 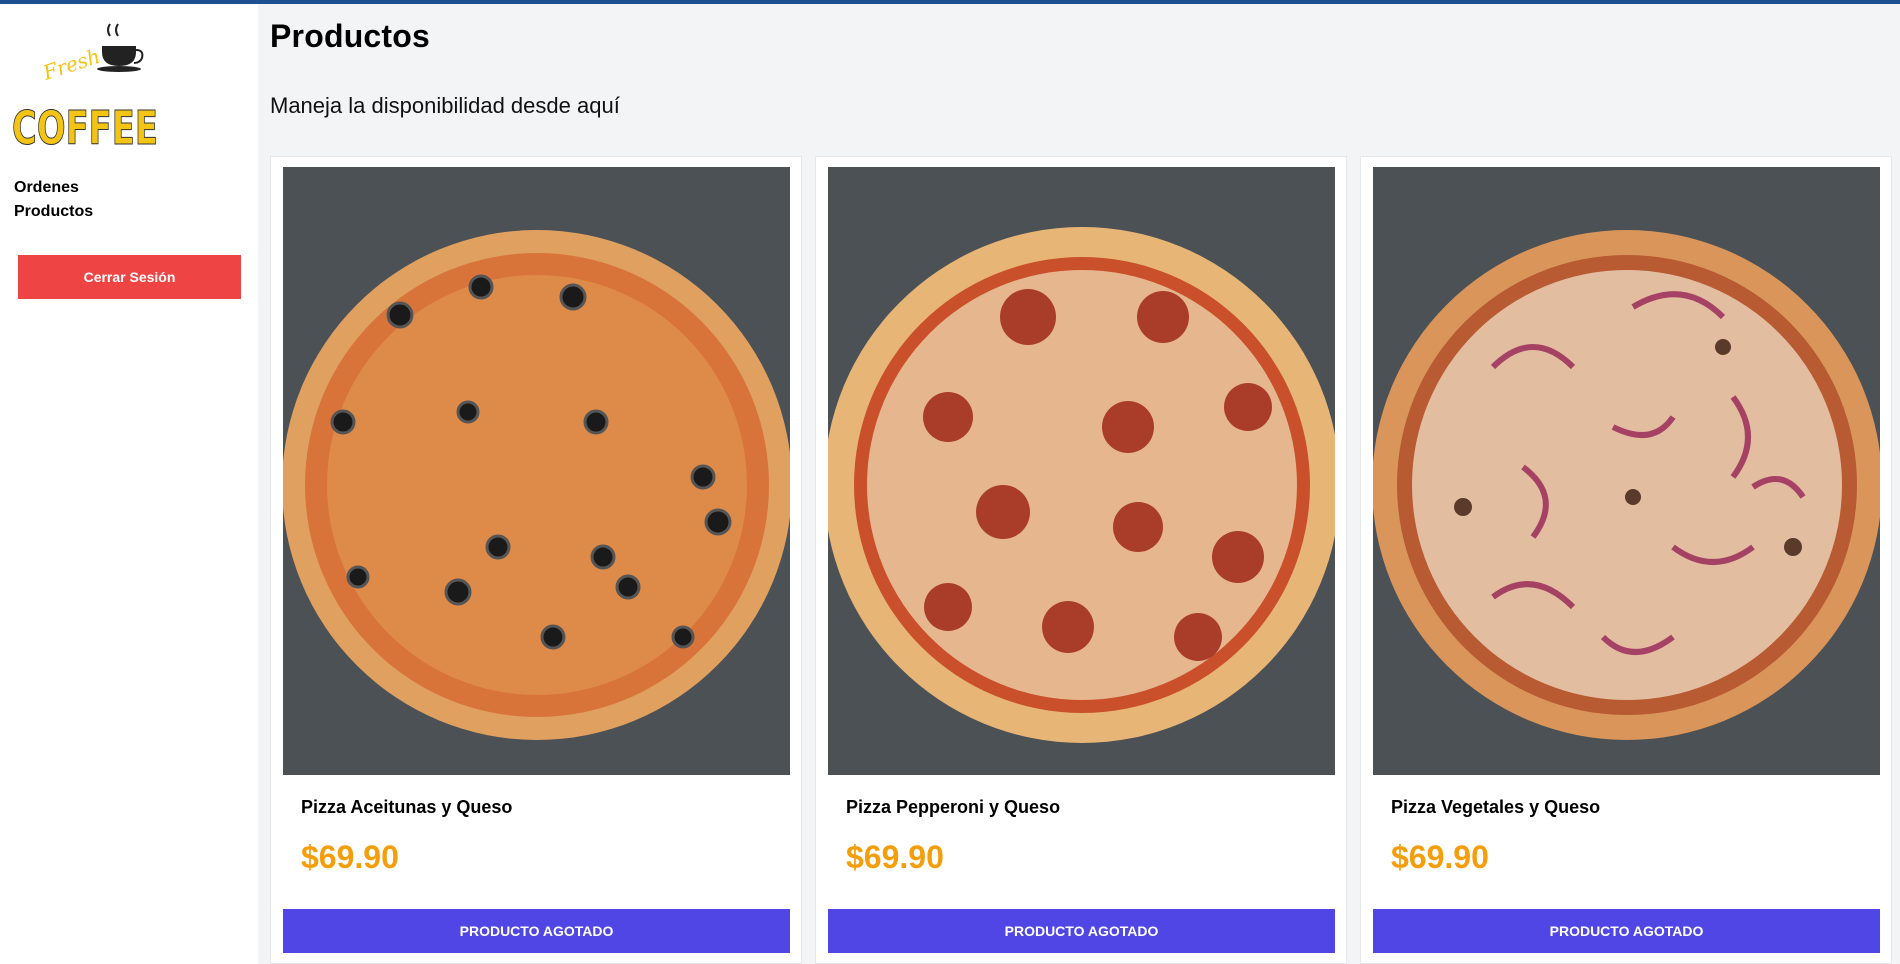 I want to click on sidebar-nav: Ordenes Productos, so click(x=53, y=200).